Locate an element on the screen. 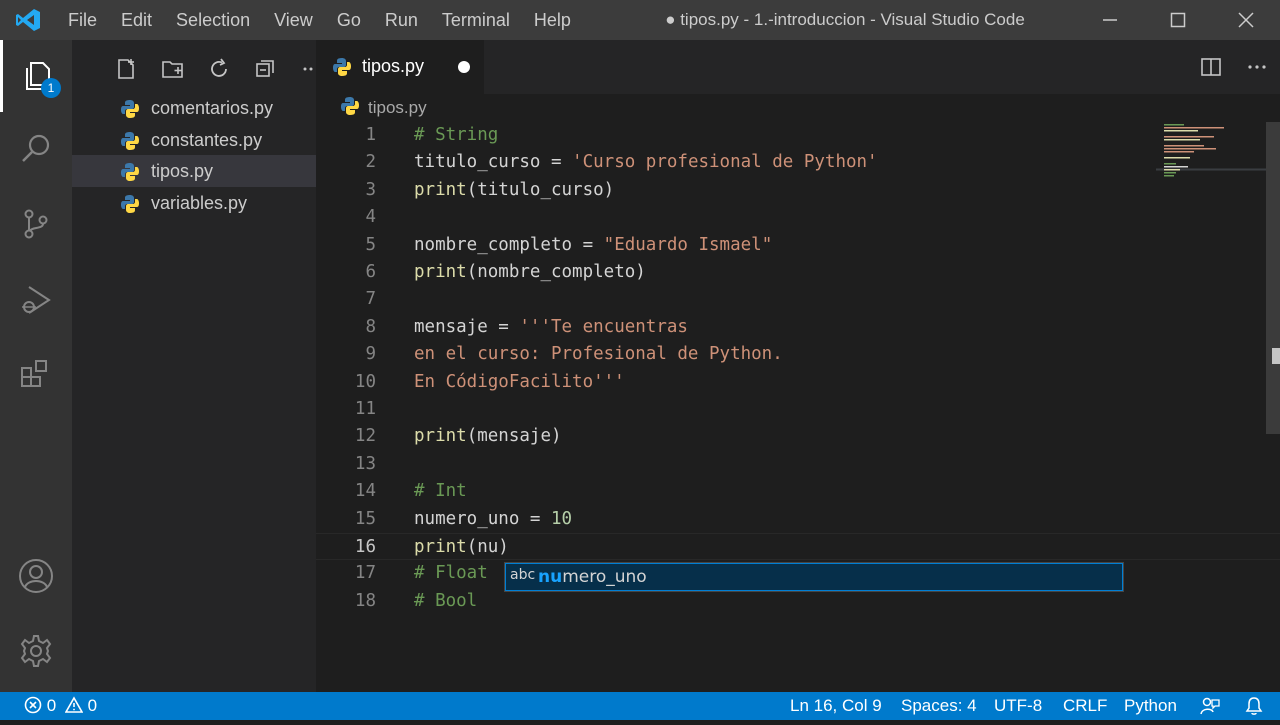 The height and width of the screenshot is (725, 1280). suggestion-item: abc numero_uno is located at coordinates (814, 577).